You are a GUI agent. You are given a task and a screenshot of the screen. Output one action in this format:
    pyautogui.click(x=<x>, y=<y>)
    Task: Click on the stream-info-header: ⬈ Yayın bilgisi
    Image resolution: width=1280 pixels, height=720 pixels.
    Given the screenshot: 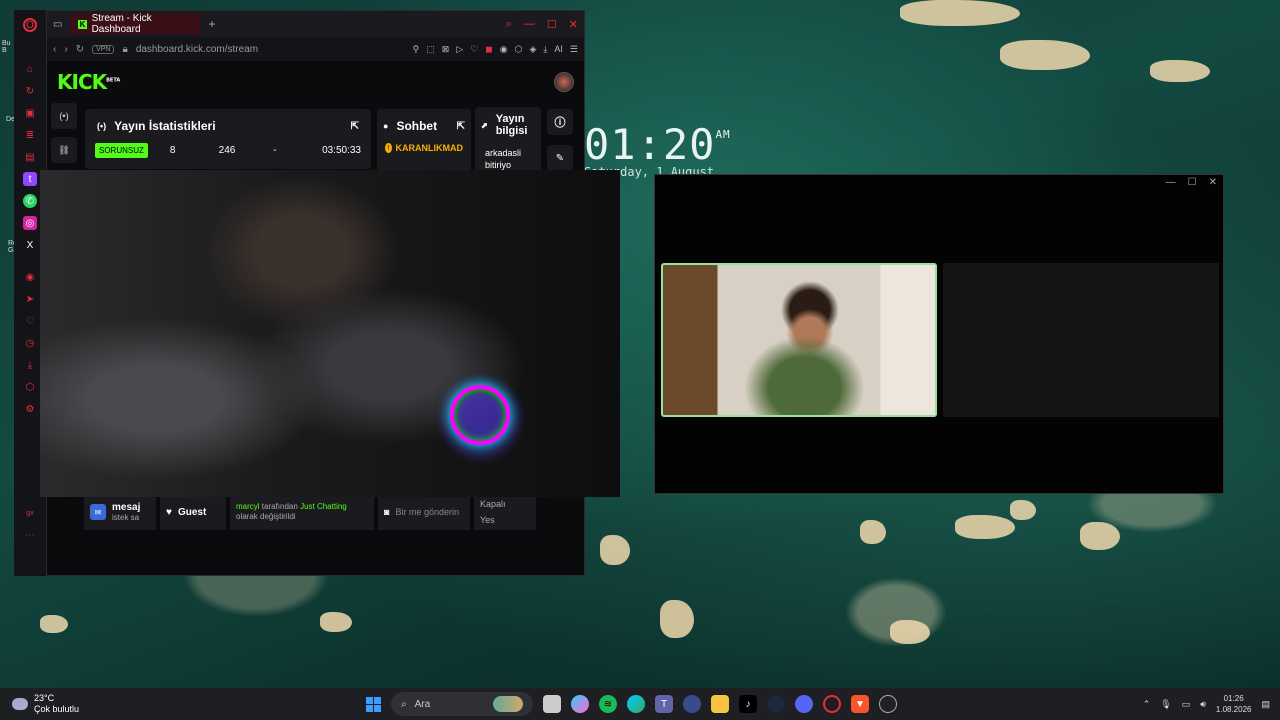 What is the action you would take?
    pyautogui.click(x=508, y=125)
    